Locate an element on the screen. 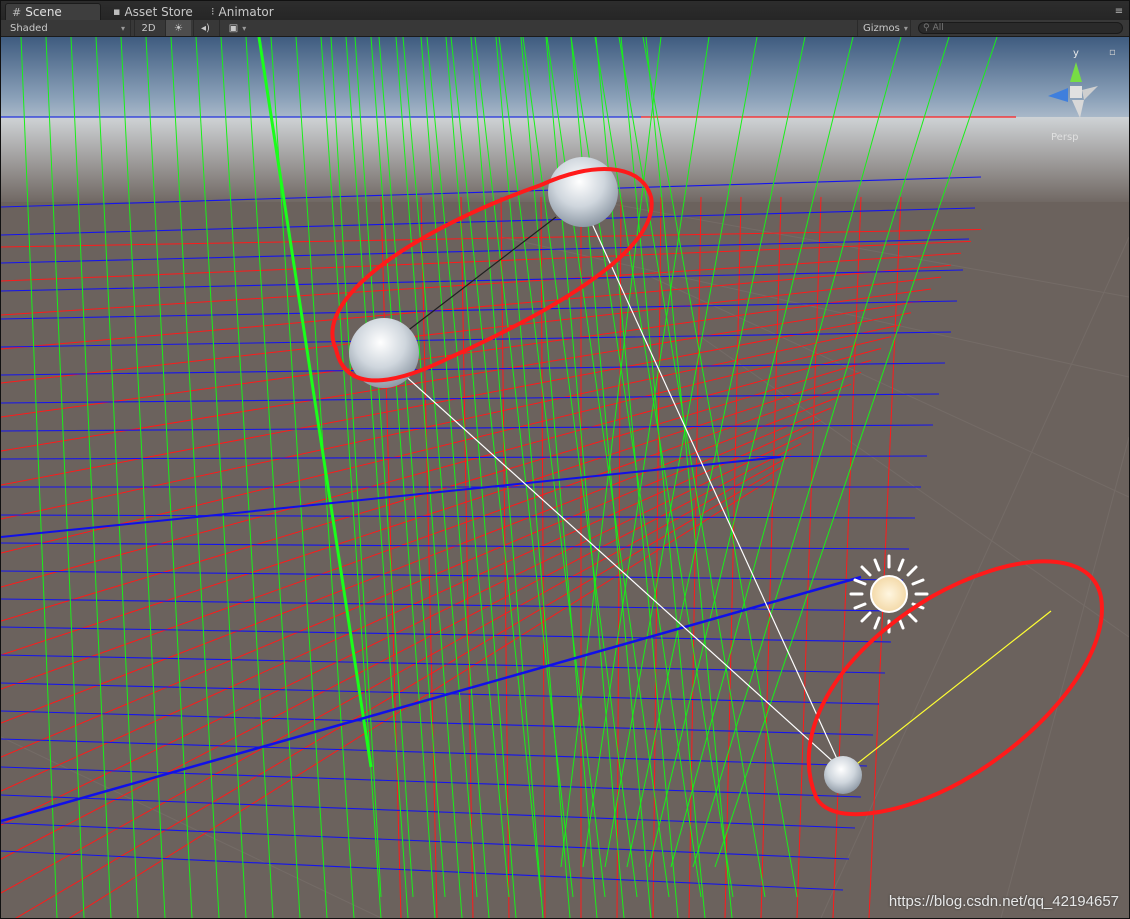 The width and height of the screenshot is (1130, 919). sun-icon: ☀ is located at coordinates (178, 28).